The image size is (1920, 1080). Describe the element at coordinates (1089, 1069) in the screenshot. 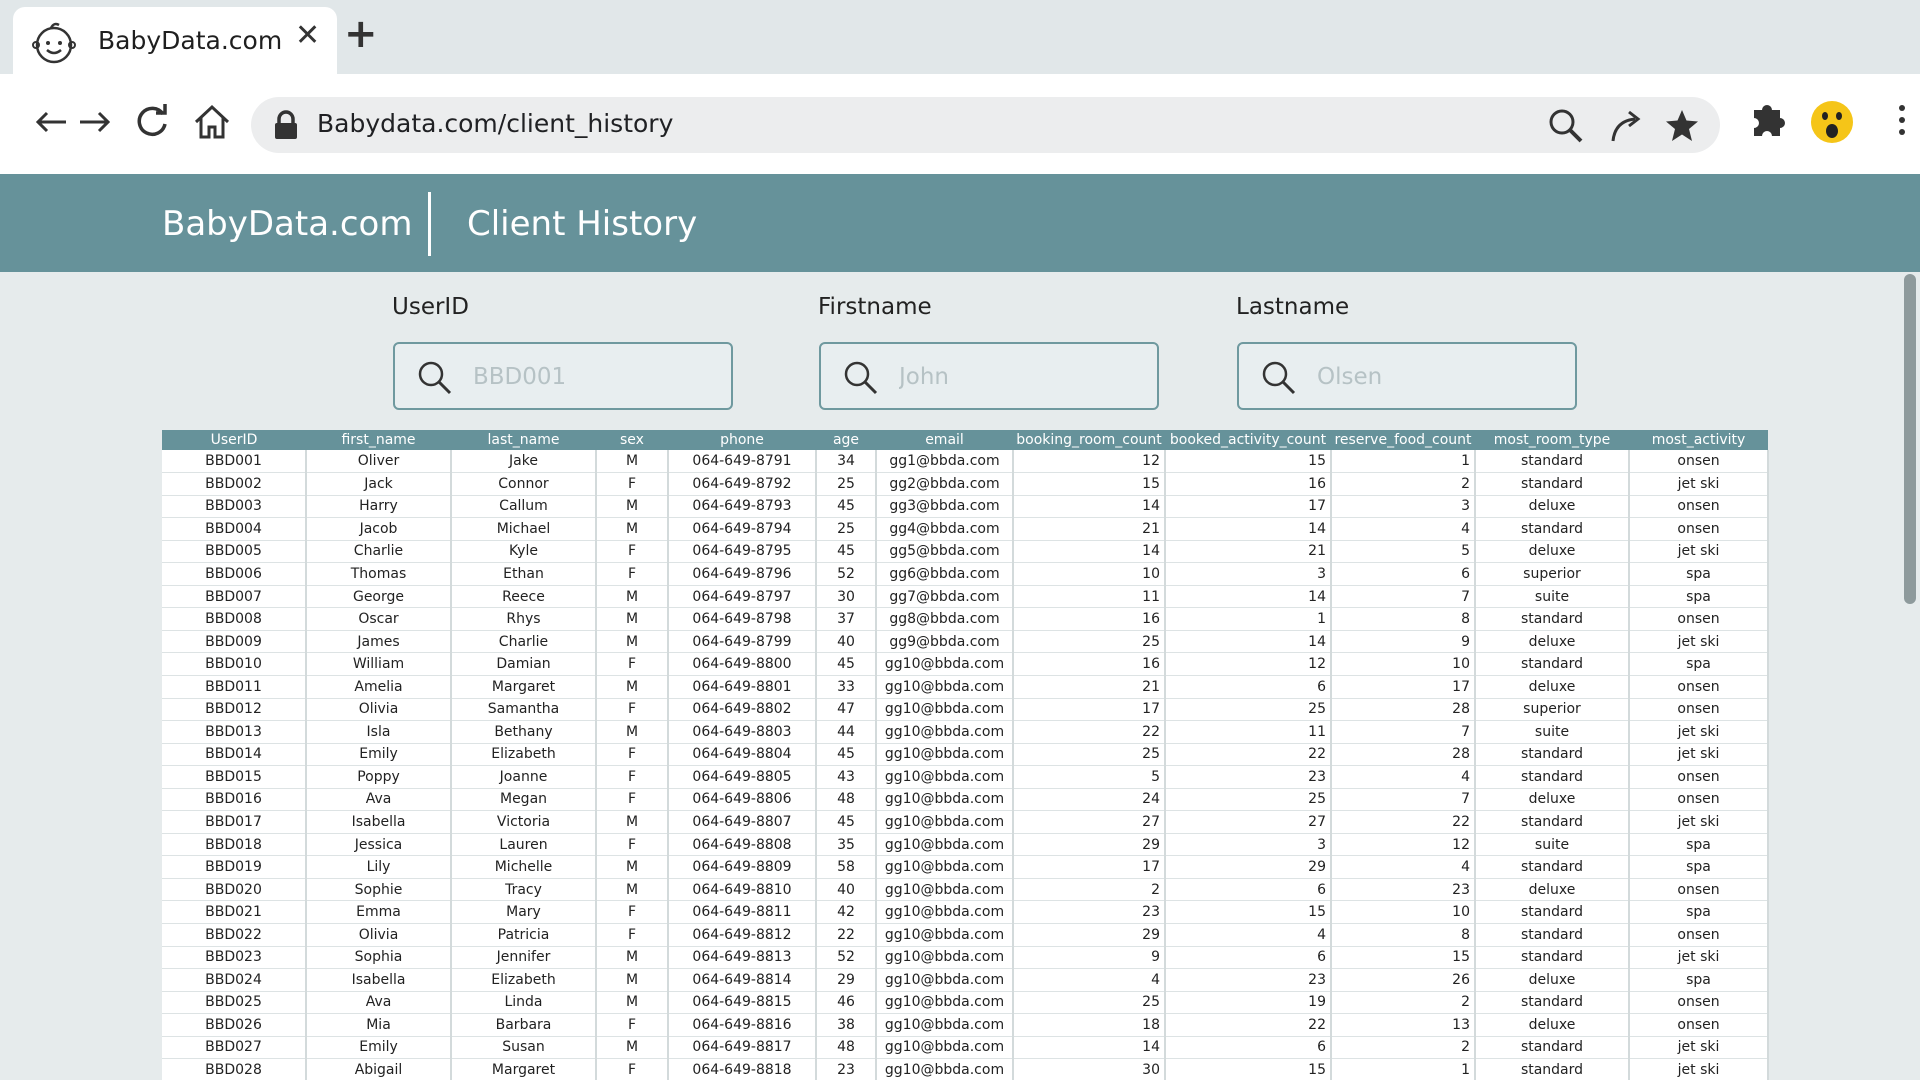

I see `cell-booking-room-count: 30` at that location.